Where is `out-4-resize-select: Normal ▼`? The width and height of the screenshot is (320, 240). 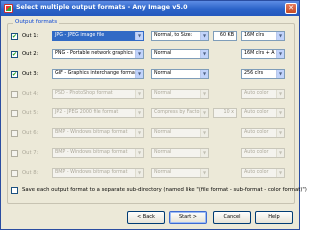 out-4-resize-select: Normal ▼ is located at coordinates (180, 94).